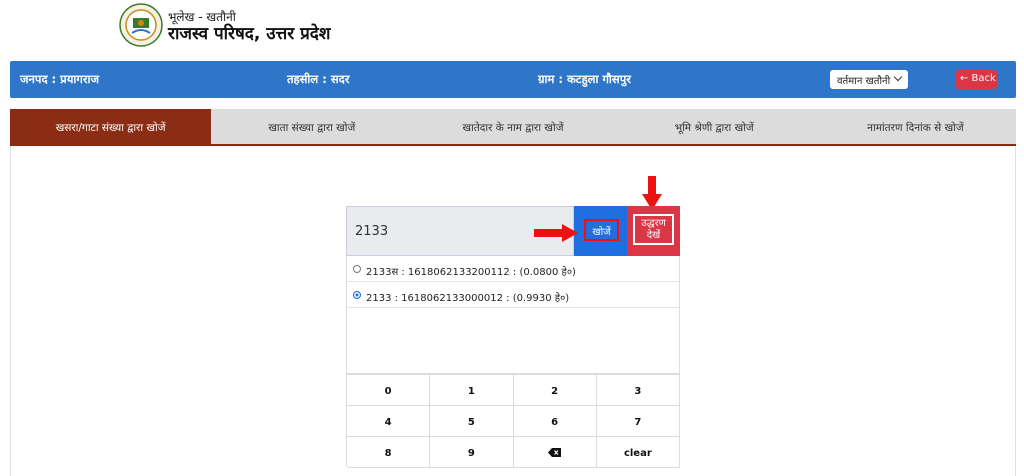 The image size is (1024, 476). What do you see at coordinates (472, 452) in the screenshot?
I see `key-9: 9` at bounding box center [472, 452].